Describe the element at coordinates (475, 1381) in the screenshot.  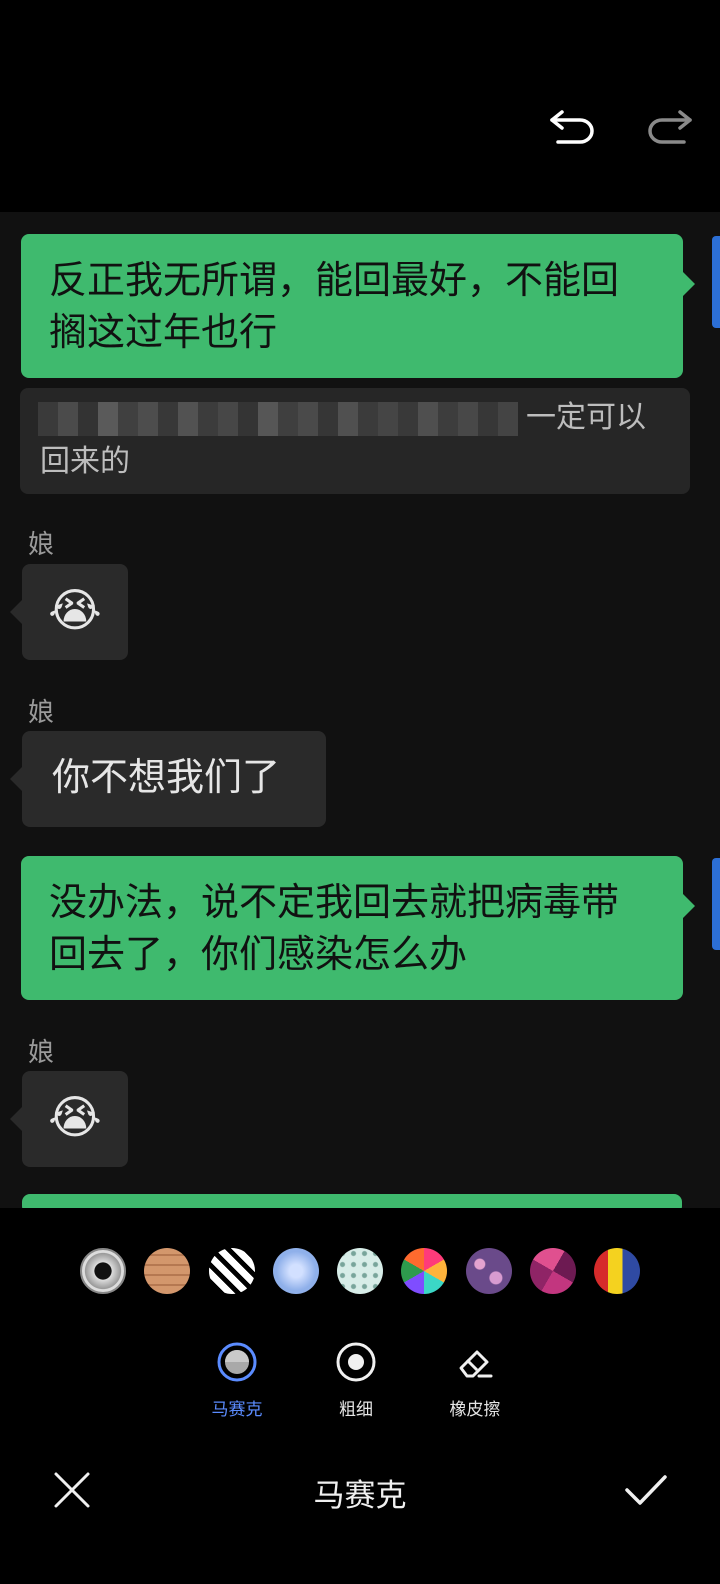
I see `tool-eraser: 橡皮擦` at that location.